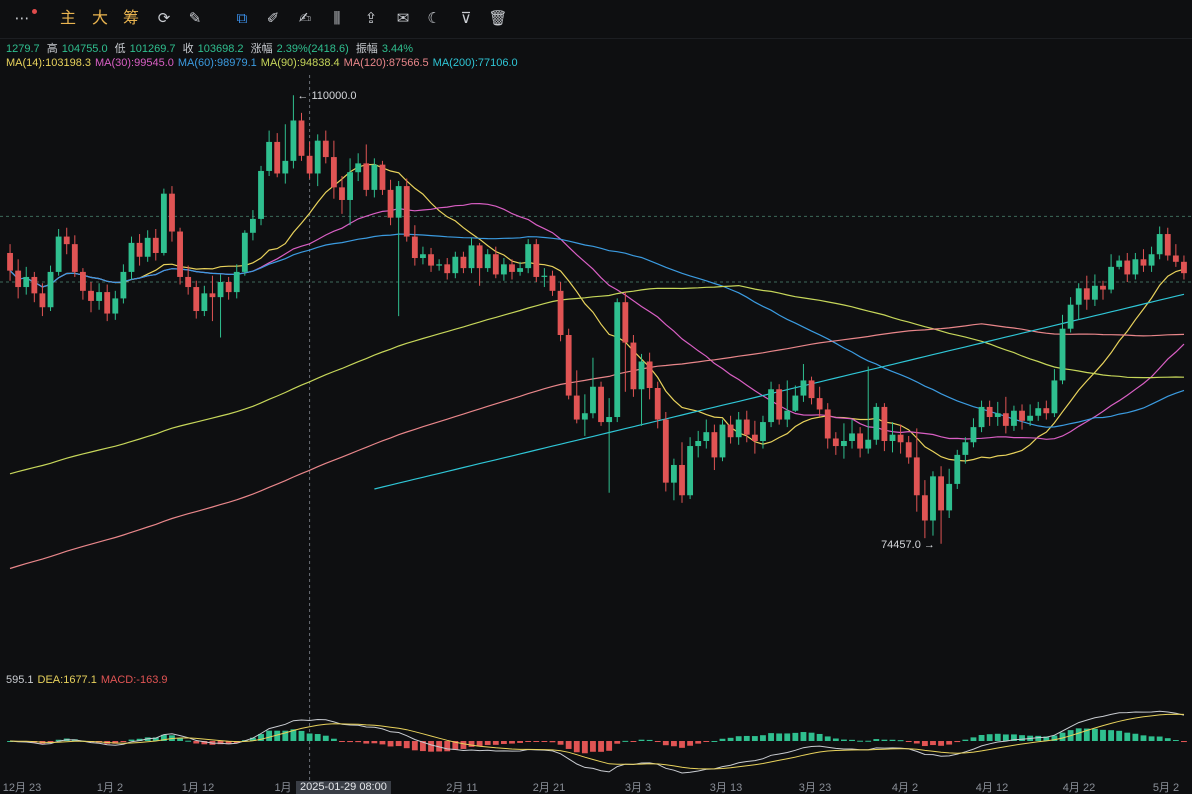 The image size is (1192, 794). Describe the element at coordinates (462, 788) in the screenshot. I see `x-tick-label: 2月 11` at that location.